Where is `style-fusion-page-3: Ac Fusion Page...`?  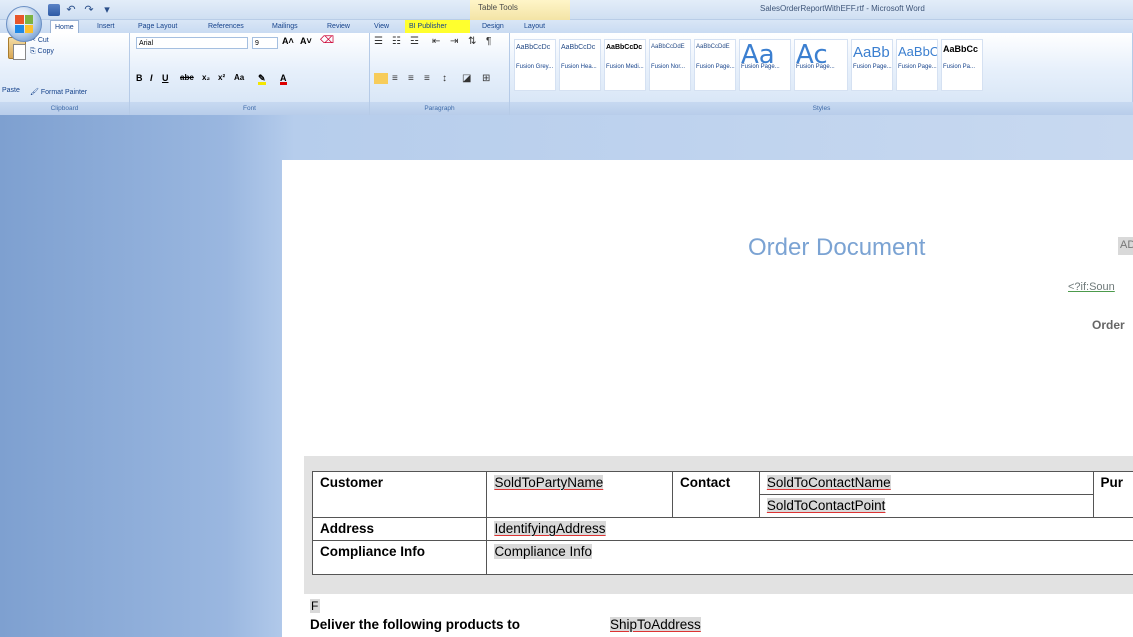 style-fusion-page-3: Ac Fusion Page... is located at coordinates (821, 65).